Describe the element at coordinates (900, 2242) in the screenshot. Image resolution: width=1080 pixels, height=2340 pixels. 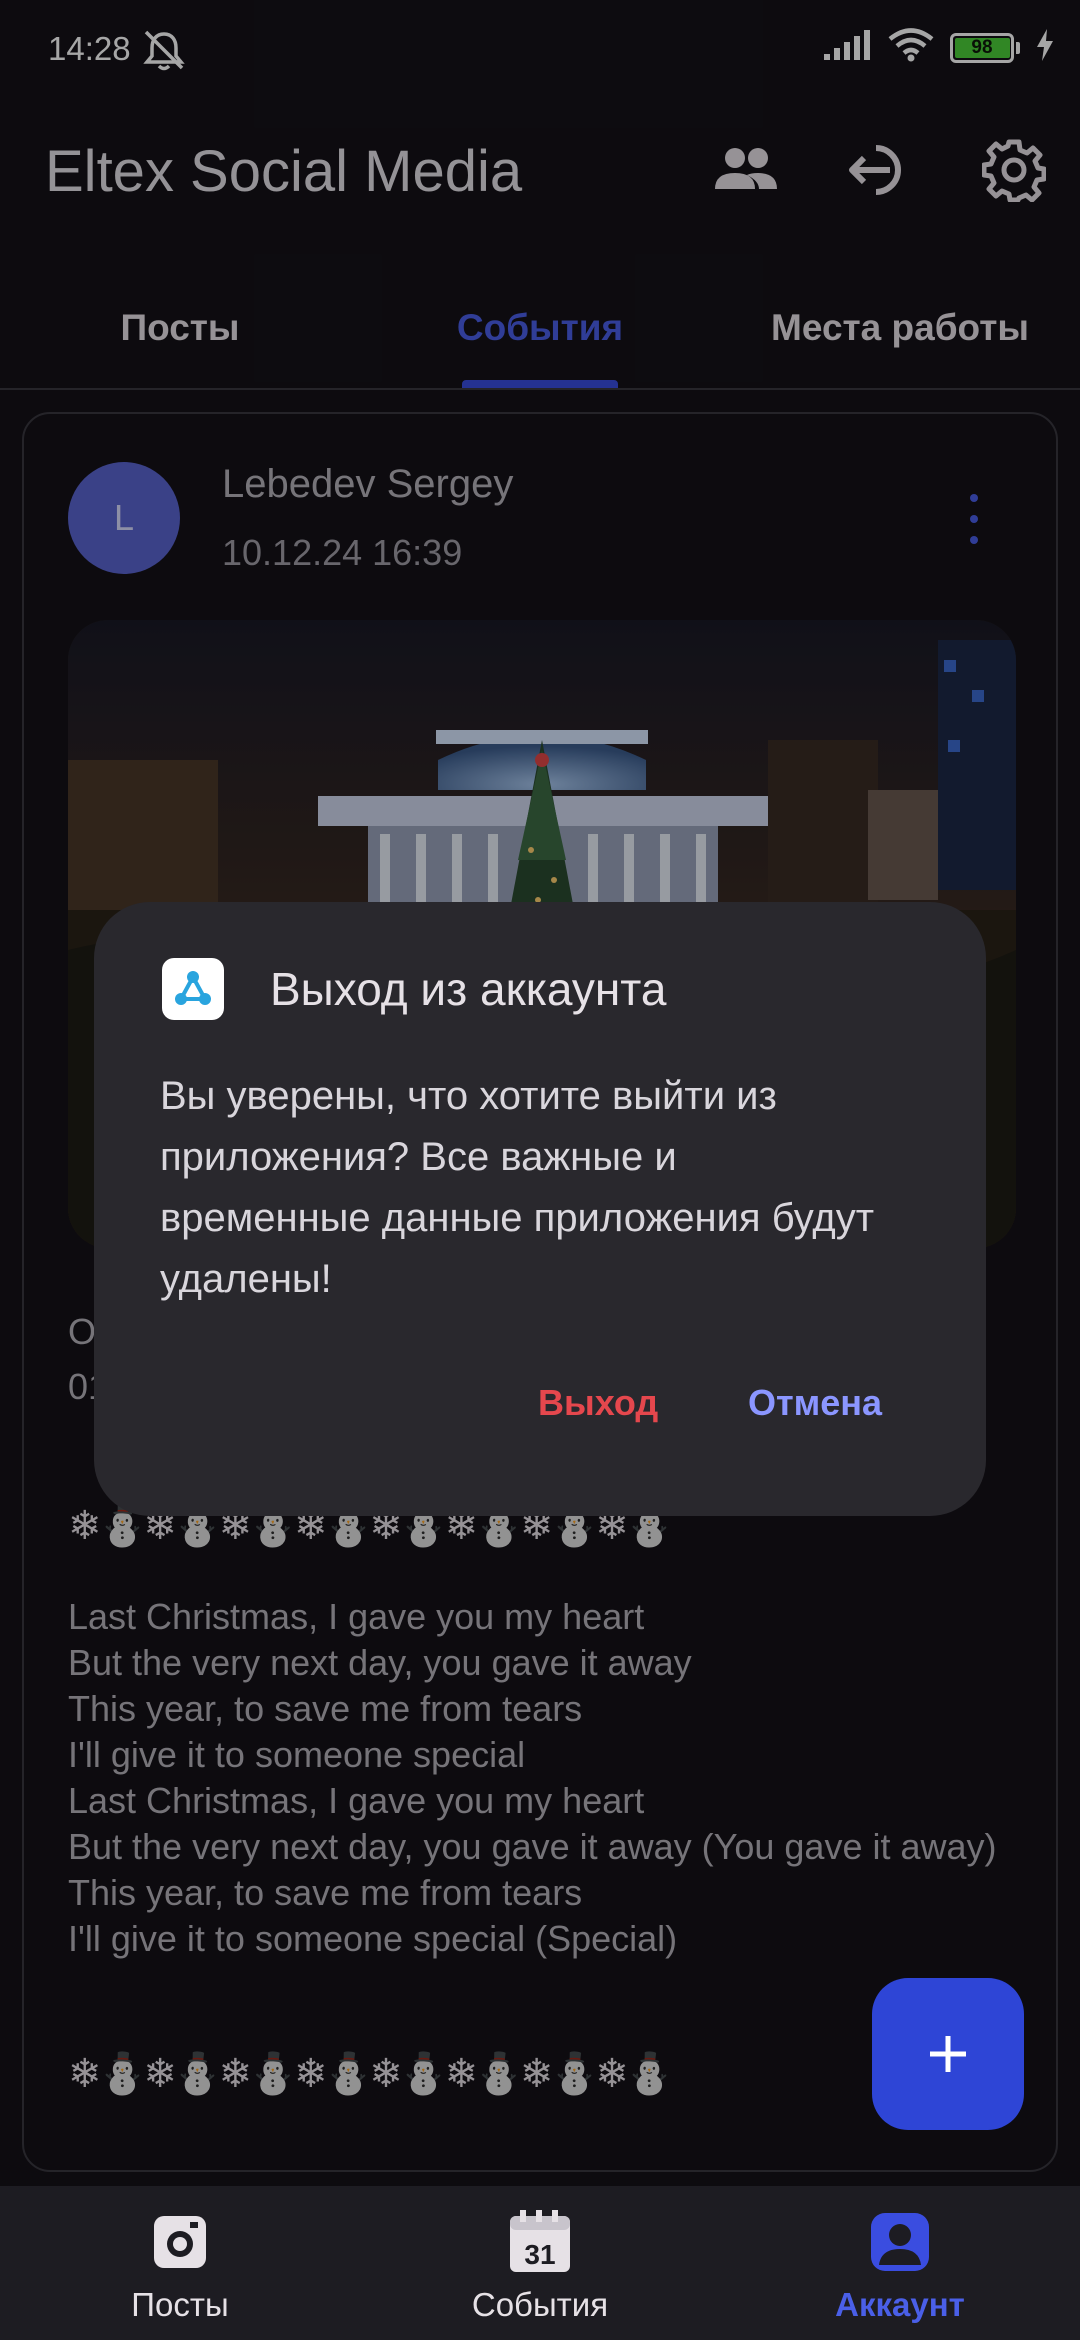
I see `account-icon` at that location.